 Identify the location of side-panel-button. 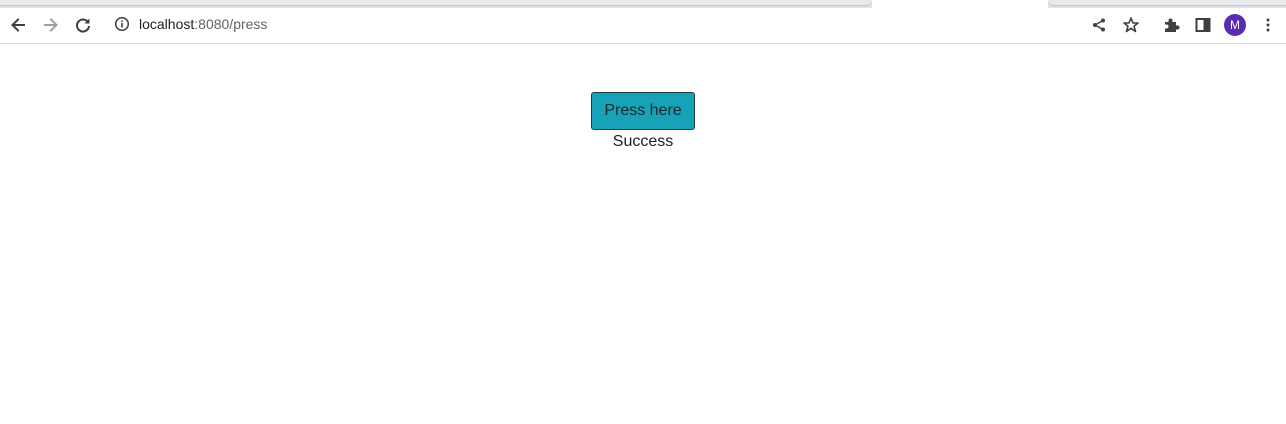
(1203, 25).